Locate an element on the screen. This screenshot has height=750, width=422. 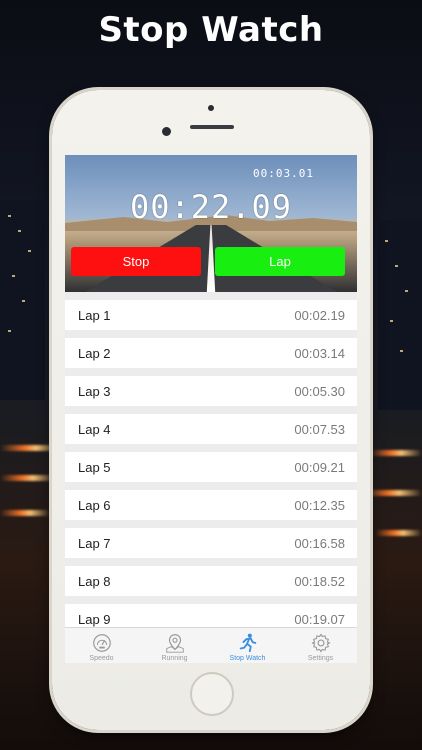
lap-time: 00:16.58 is located at coordinates (319, 543).